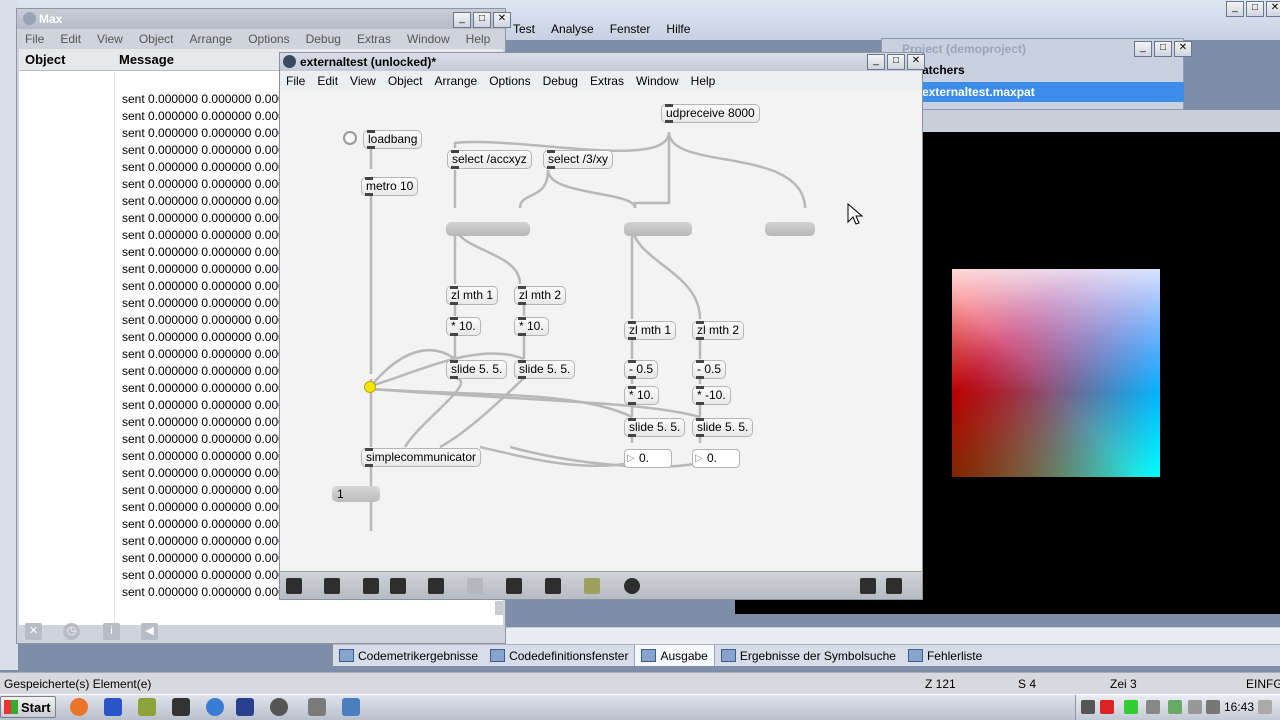 The image size is (1280, 720). Describe the element at coordinates (245, 707) in the screenshot. I see `infinity-icon` at that location.